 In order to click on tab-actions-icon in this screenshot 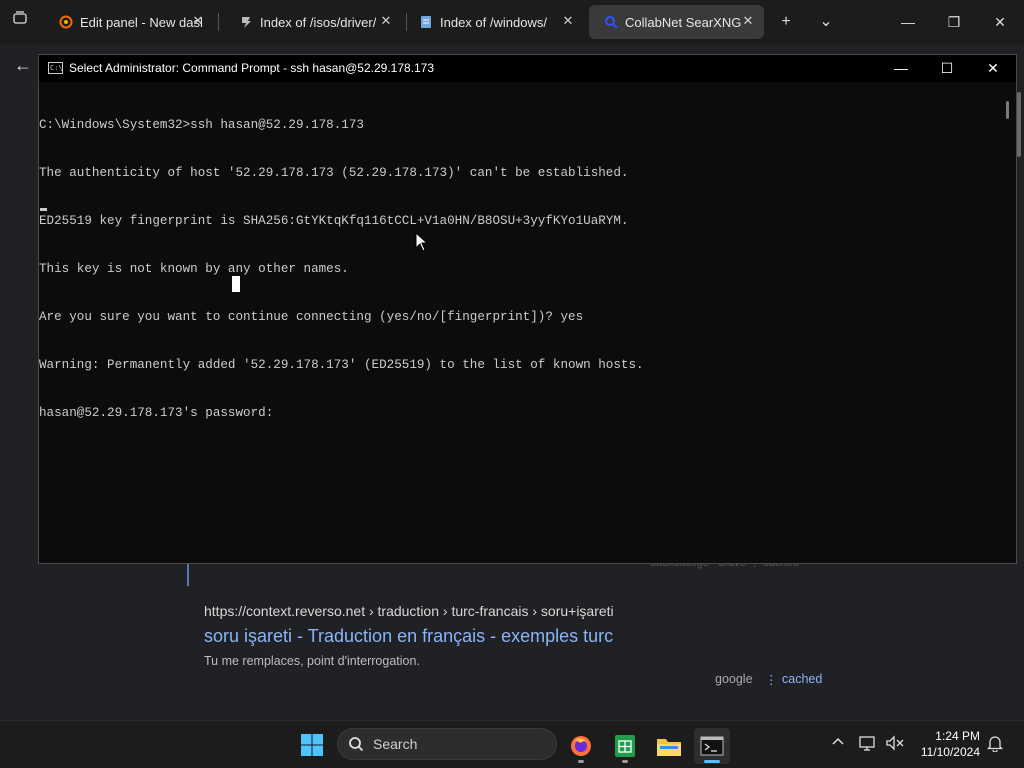, I will do `click(20, 22)`.